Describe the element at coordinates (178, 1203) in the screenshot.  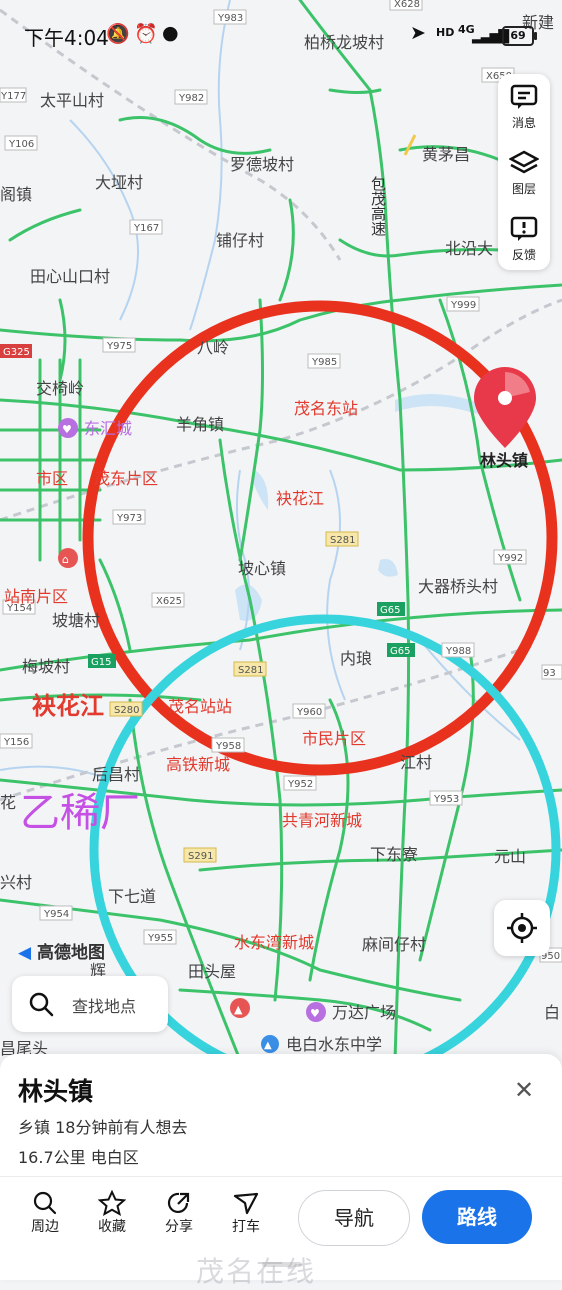
I see `share-icon` at that location.